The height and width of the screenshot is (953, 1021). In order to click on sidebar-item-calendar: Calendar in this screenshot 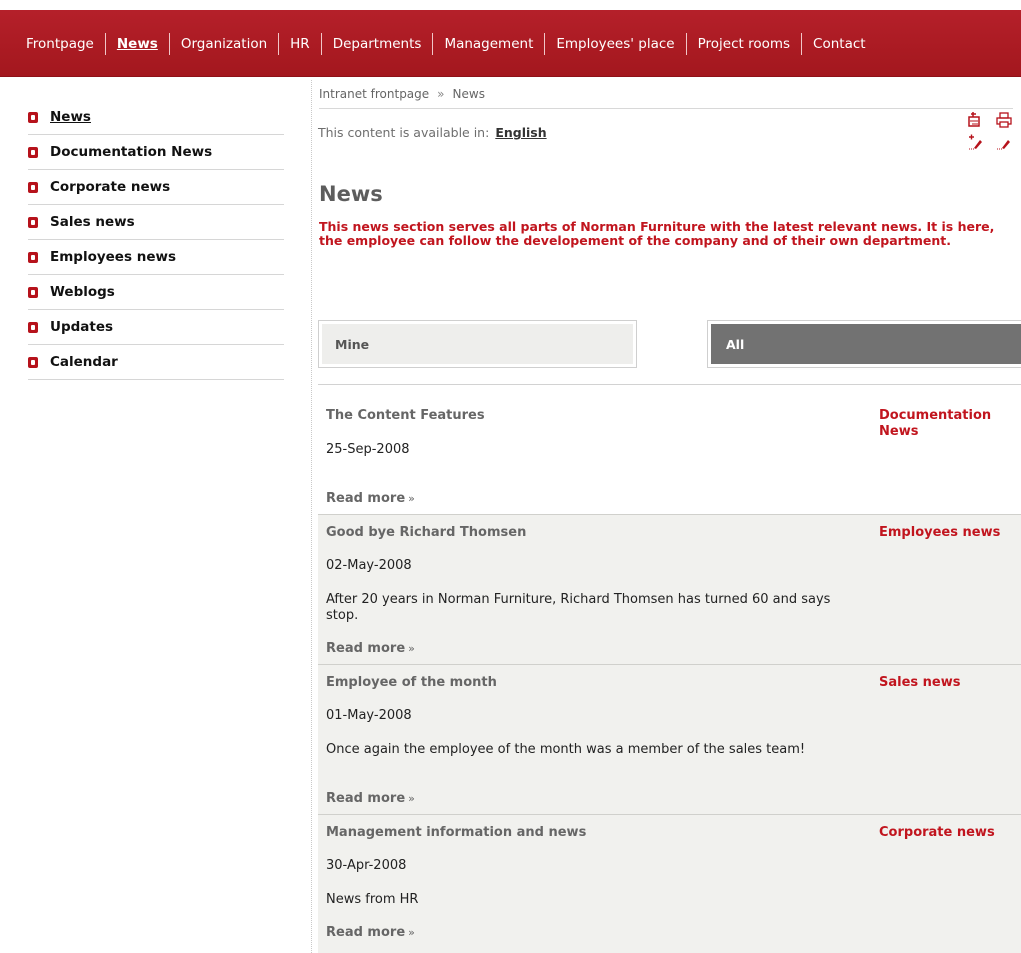, I will do `click(156, 362)`.